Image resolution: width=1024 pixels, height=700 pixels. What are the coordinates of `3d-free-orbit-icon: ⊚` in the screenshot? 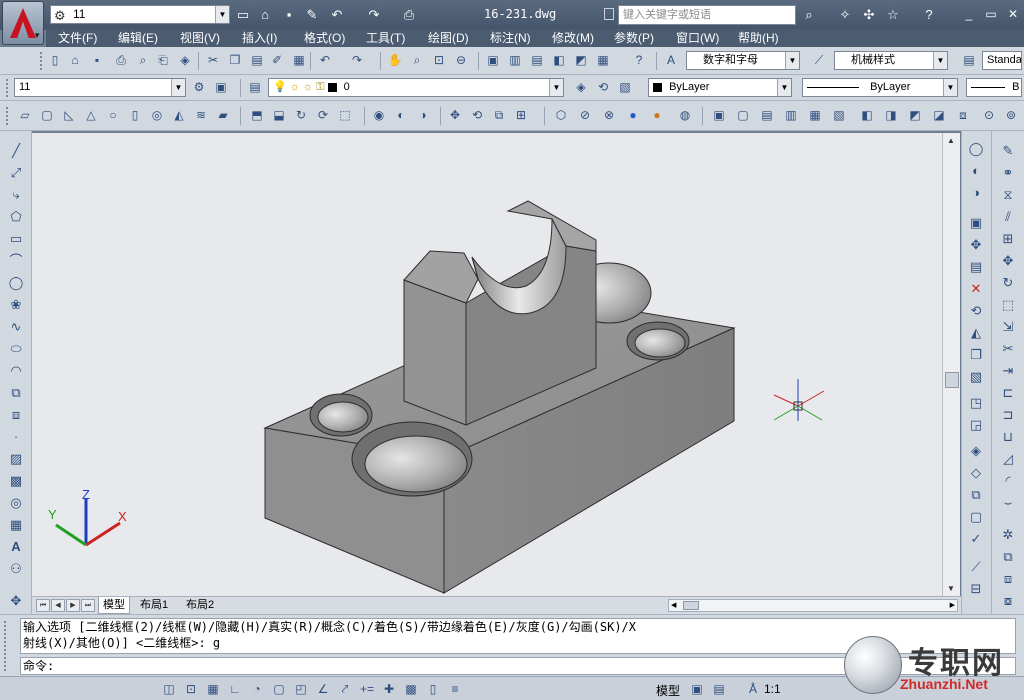 It's located at (1011, 115).